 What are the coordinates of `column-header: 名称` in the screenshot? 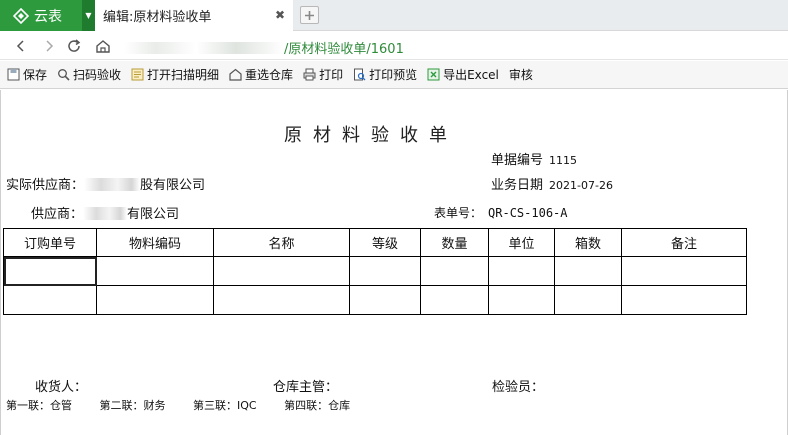 It's located at (281, 242).